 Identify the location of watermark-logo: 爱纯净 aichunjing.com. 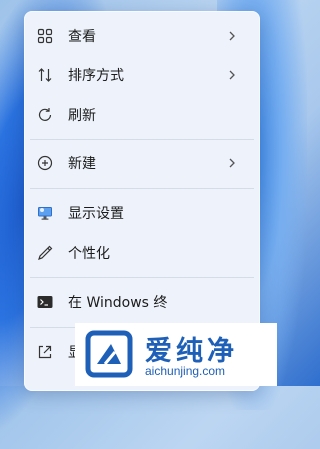
(176, 354).